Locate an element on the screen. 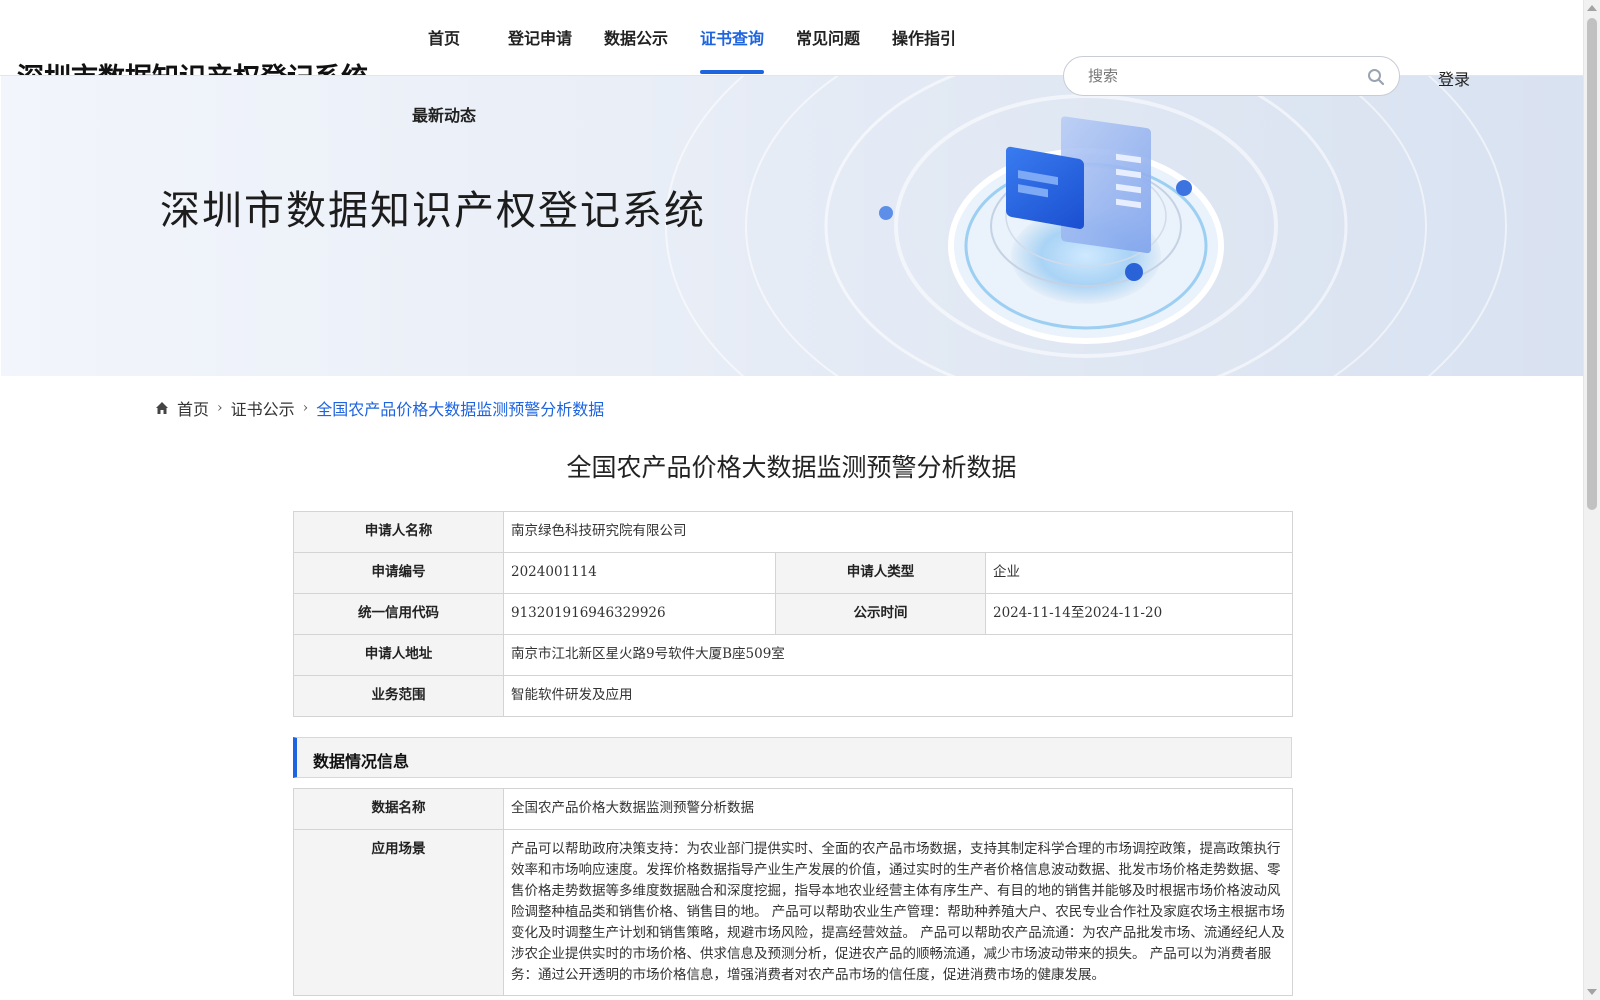 This screenshot has width=1600, height=1000. table-row: 申请人名称 南京绿色科技研究院有限公司 is located at coordinates (793, 532).